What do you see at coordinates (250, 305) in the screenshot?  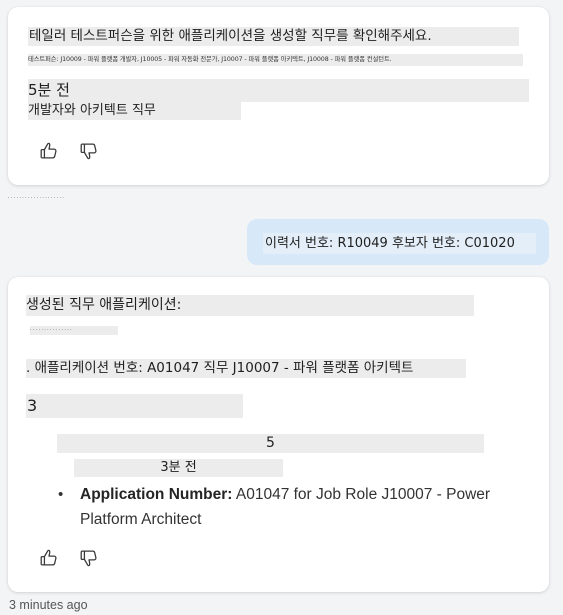 I see `message-title: 생성된 직무 애플리케이션:` at bounding box center [250, 305].